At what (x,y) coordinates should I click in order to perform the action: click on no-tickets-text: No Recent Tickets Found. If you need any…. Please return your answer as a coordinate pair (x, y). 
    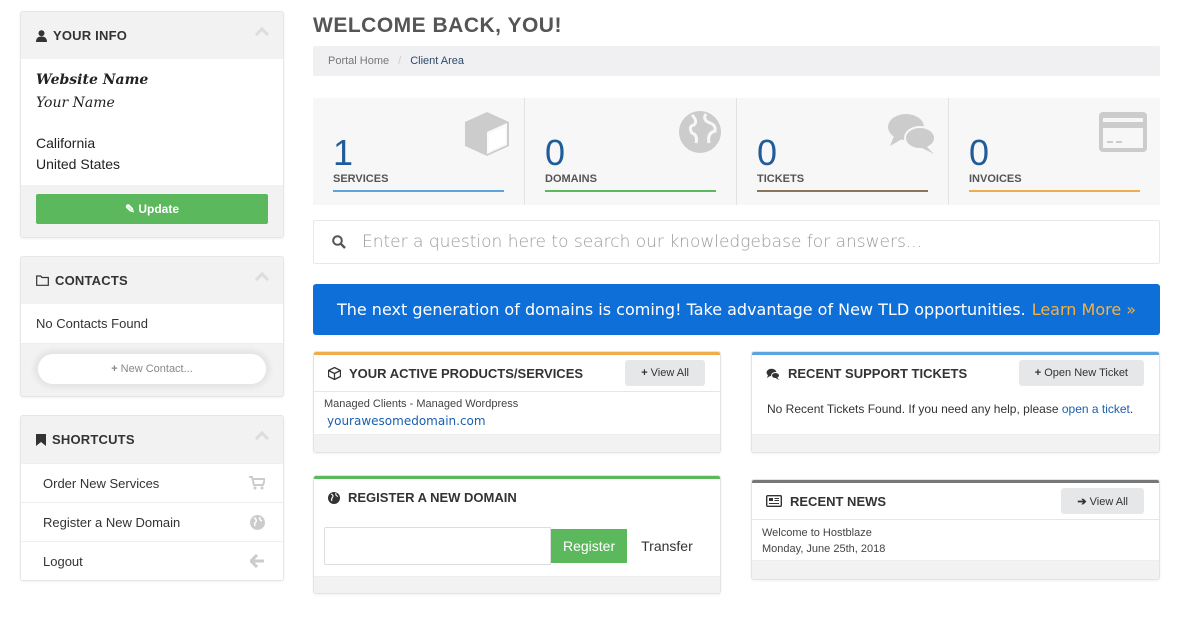
    Looking at the image, I should click on (914, 409).